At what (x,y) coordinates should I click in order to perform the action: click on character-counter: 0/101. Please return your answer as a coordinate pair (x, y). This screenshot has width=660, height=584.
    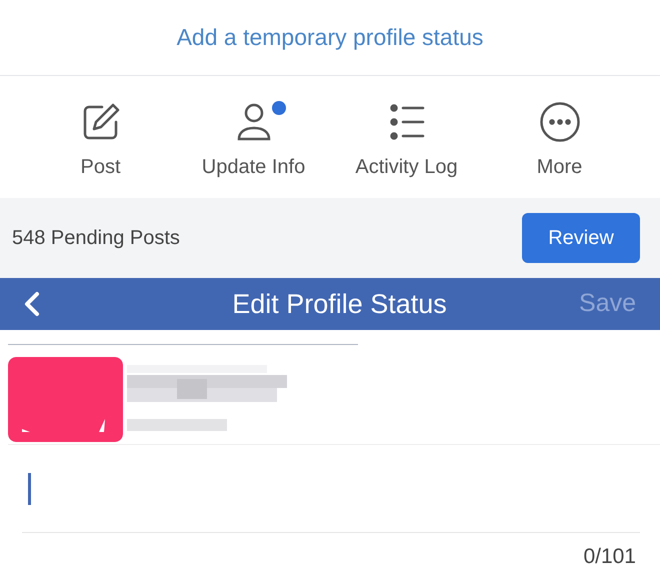
    Looking at the image, I should click on (609, 557).